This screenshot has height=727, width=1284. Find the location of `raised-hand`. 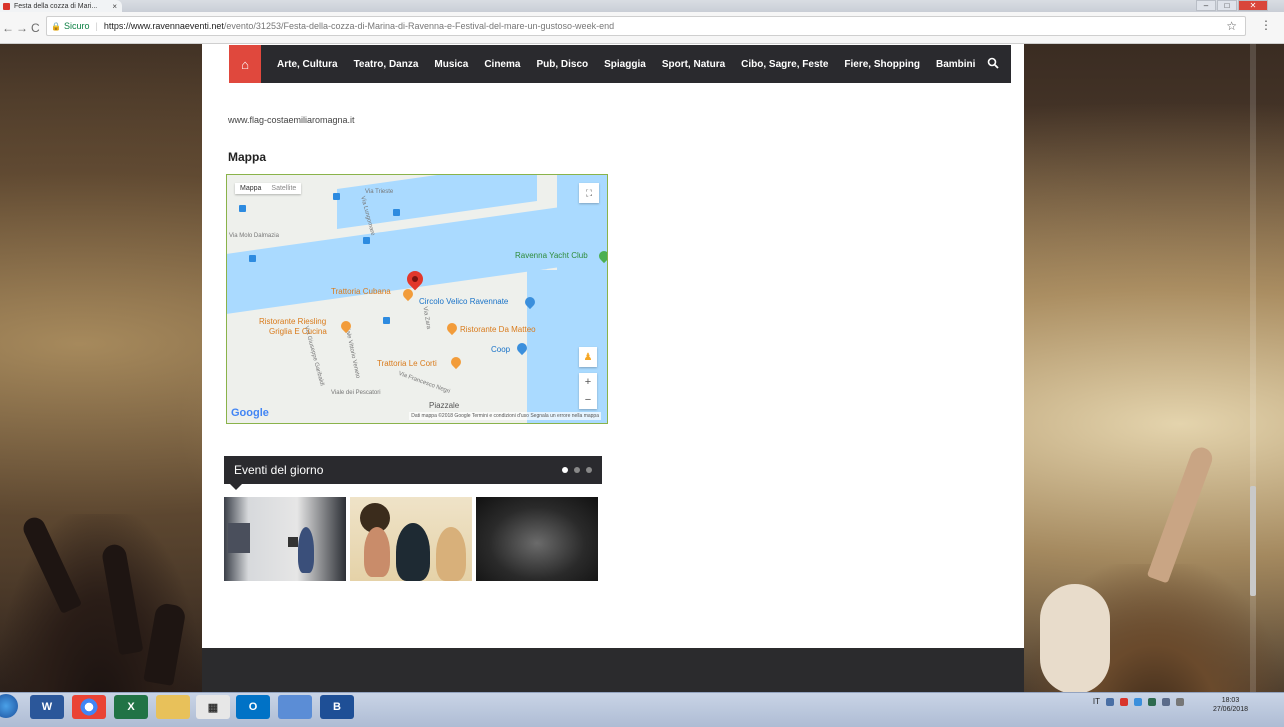

raised-hand is located at coordinates (1181, 514).